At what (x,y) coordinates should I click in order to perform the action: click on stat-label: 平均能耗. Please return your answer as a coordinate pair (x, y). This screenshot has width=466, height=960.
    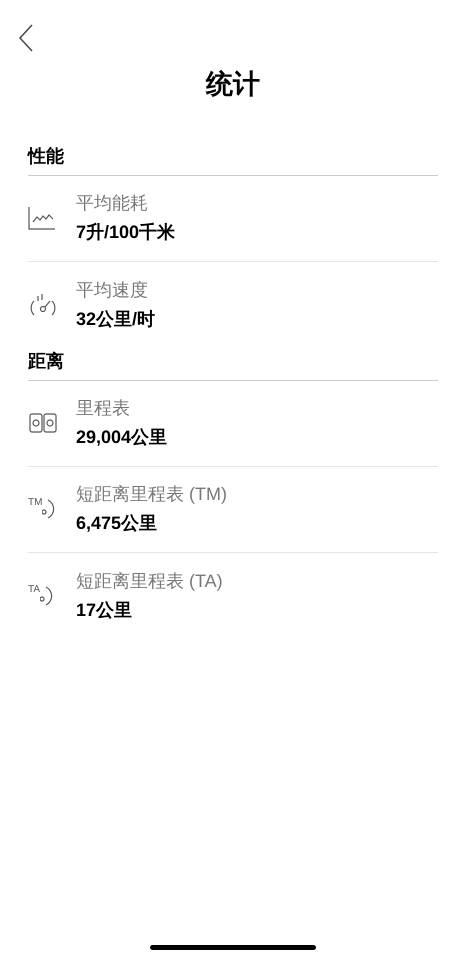
    Looking at the image, I should click on (112, 203).